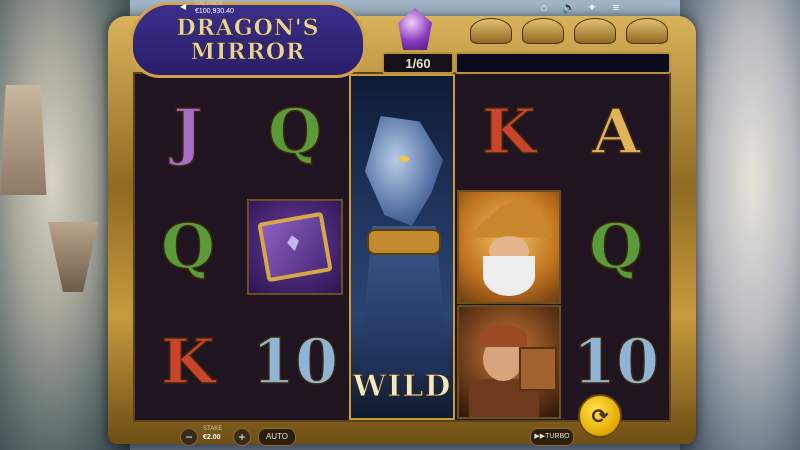 The height and width of the screenshot is (450, 800). I want to click on dragon-head-icon, so click(404, 171).